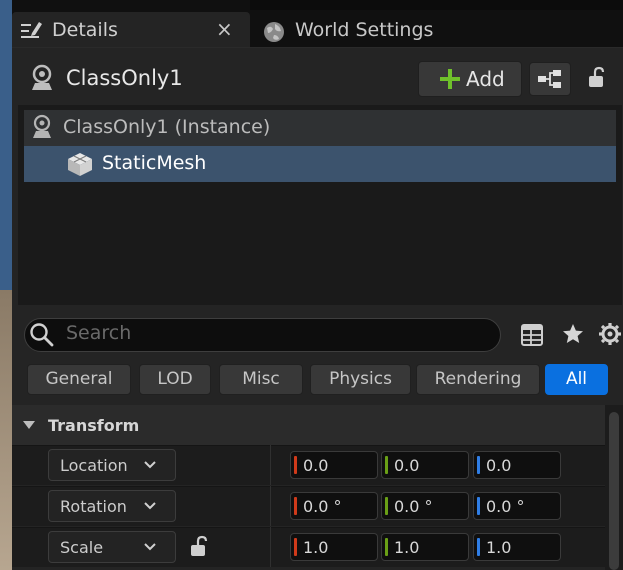  I want to click on location-label: Location, so click(94, 465).